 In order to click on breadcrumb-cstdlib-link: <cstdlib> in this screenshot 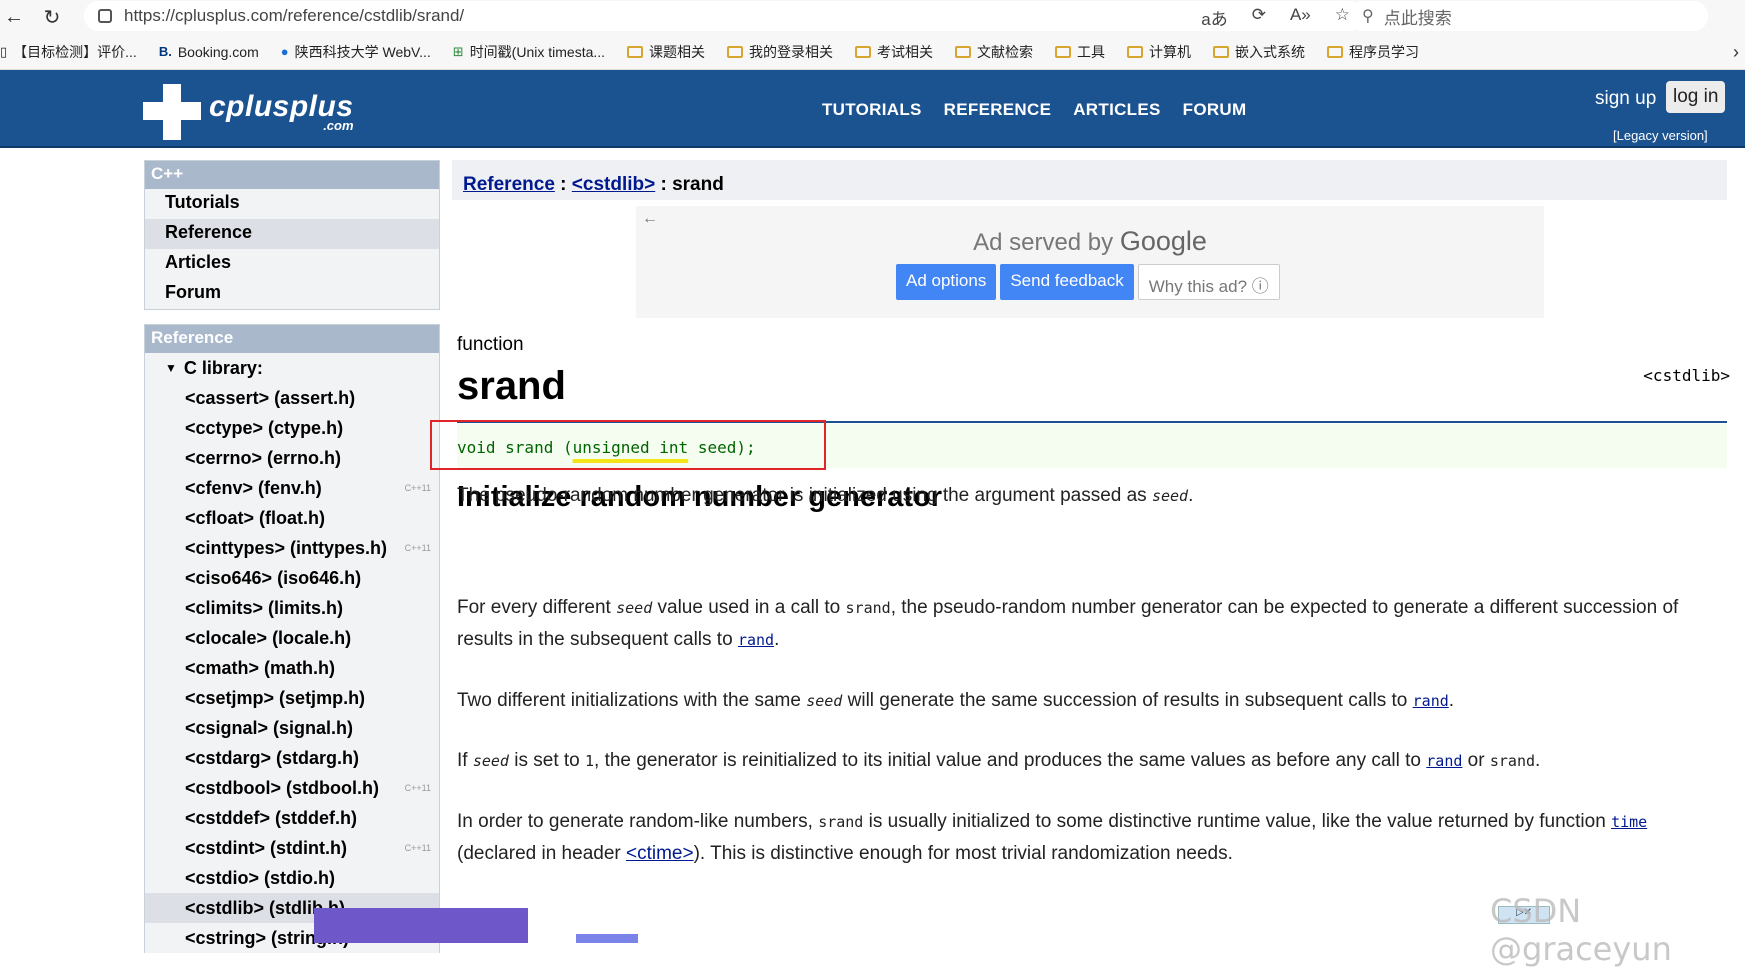, I will do `click(613, 184)`.